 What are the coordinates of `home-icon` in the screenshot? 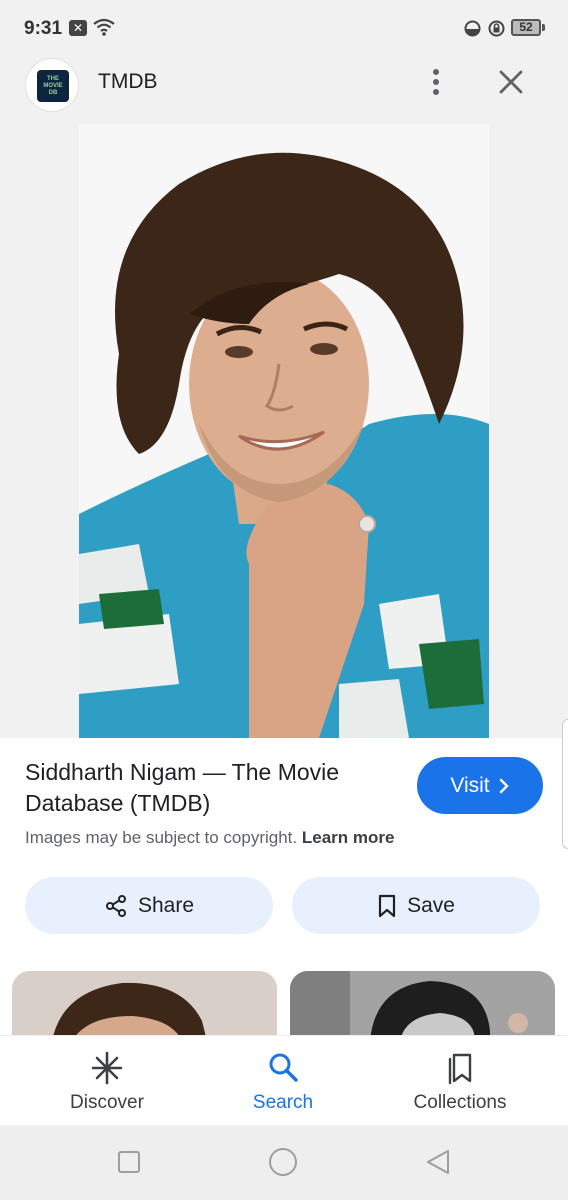 It's located at (283, 1162).